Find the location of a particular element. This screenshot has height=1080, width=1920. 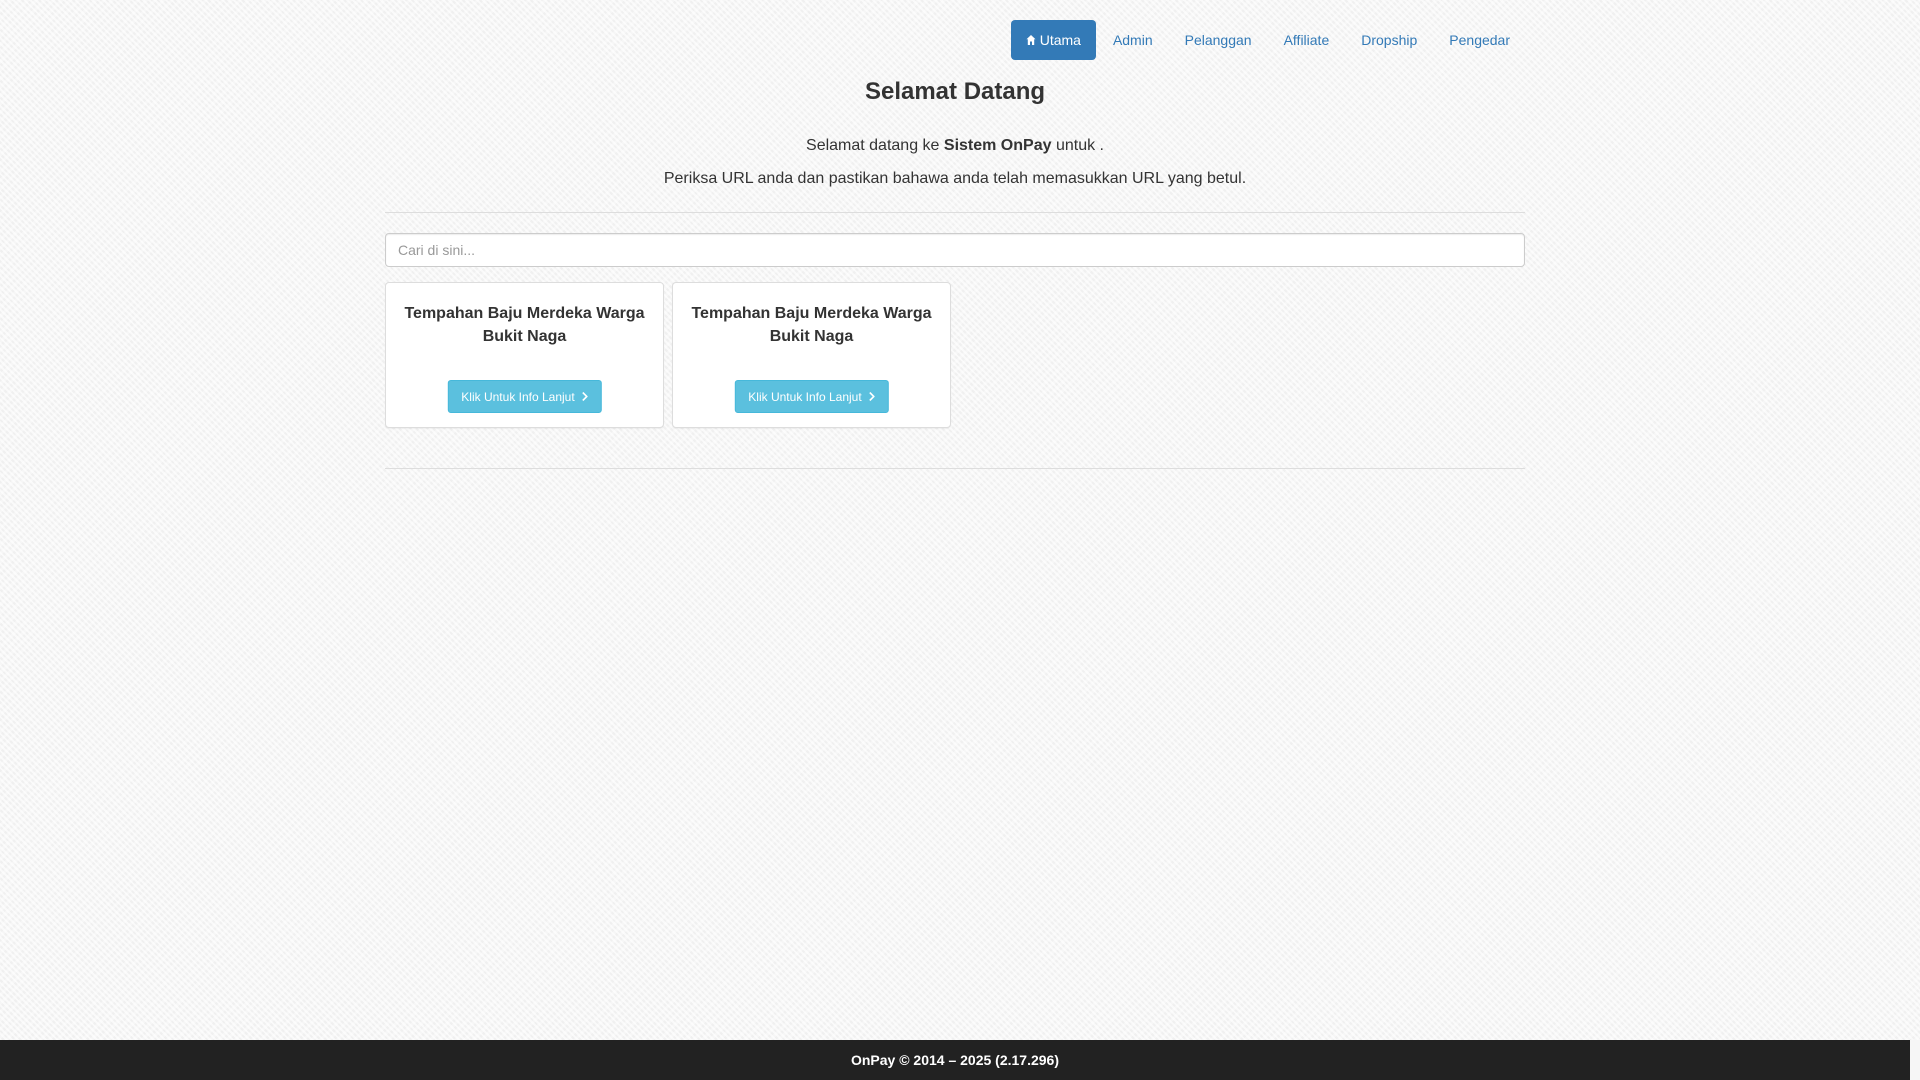

nav-item-label: Pengedar is located at coordinates (1479, 40).